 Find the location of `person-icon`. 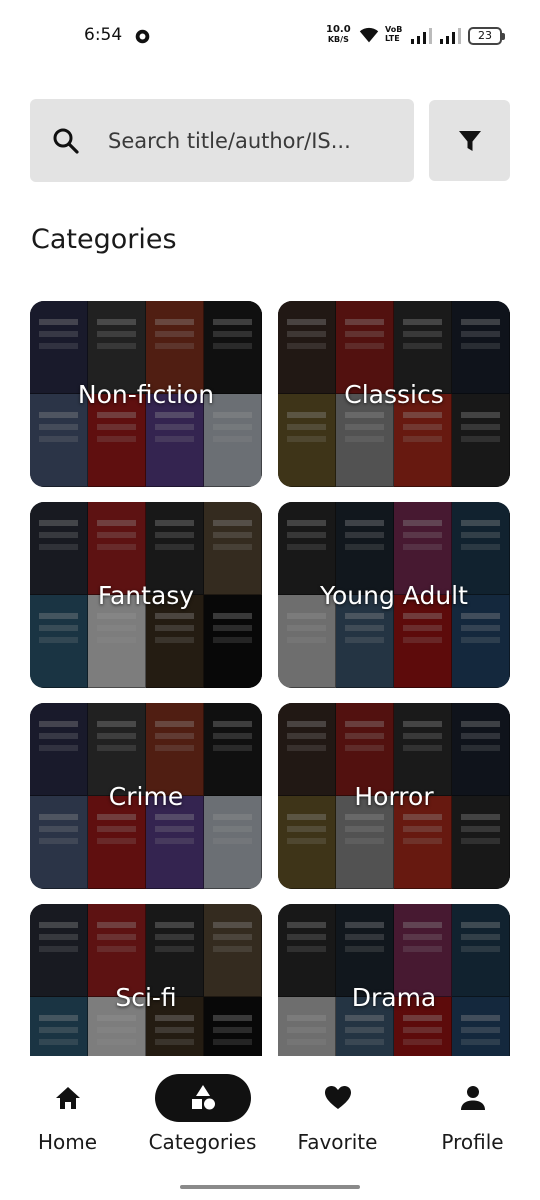

person-icon is located at coordinates (472, 1098).